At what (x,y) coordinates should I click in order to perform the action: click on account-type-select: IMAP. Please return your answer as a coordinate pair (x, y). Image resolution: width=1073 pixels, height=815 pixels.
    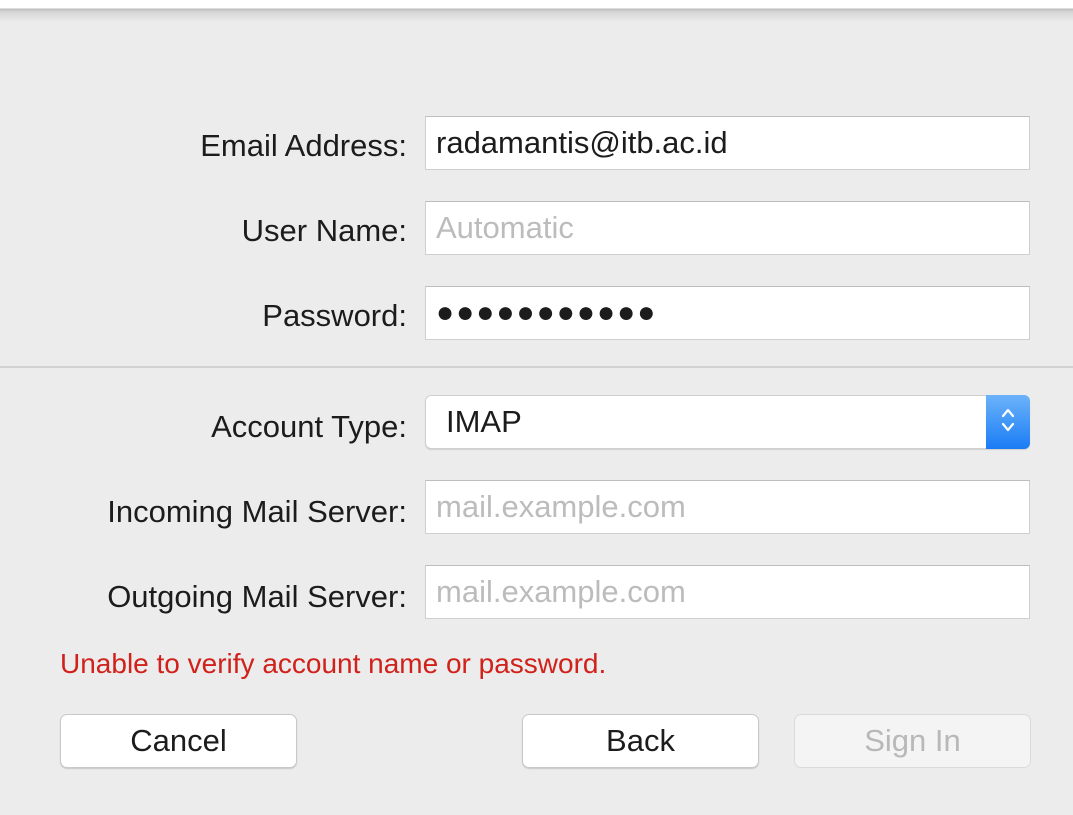
    Looking at the image, I should click on (727, 422).